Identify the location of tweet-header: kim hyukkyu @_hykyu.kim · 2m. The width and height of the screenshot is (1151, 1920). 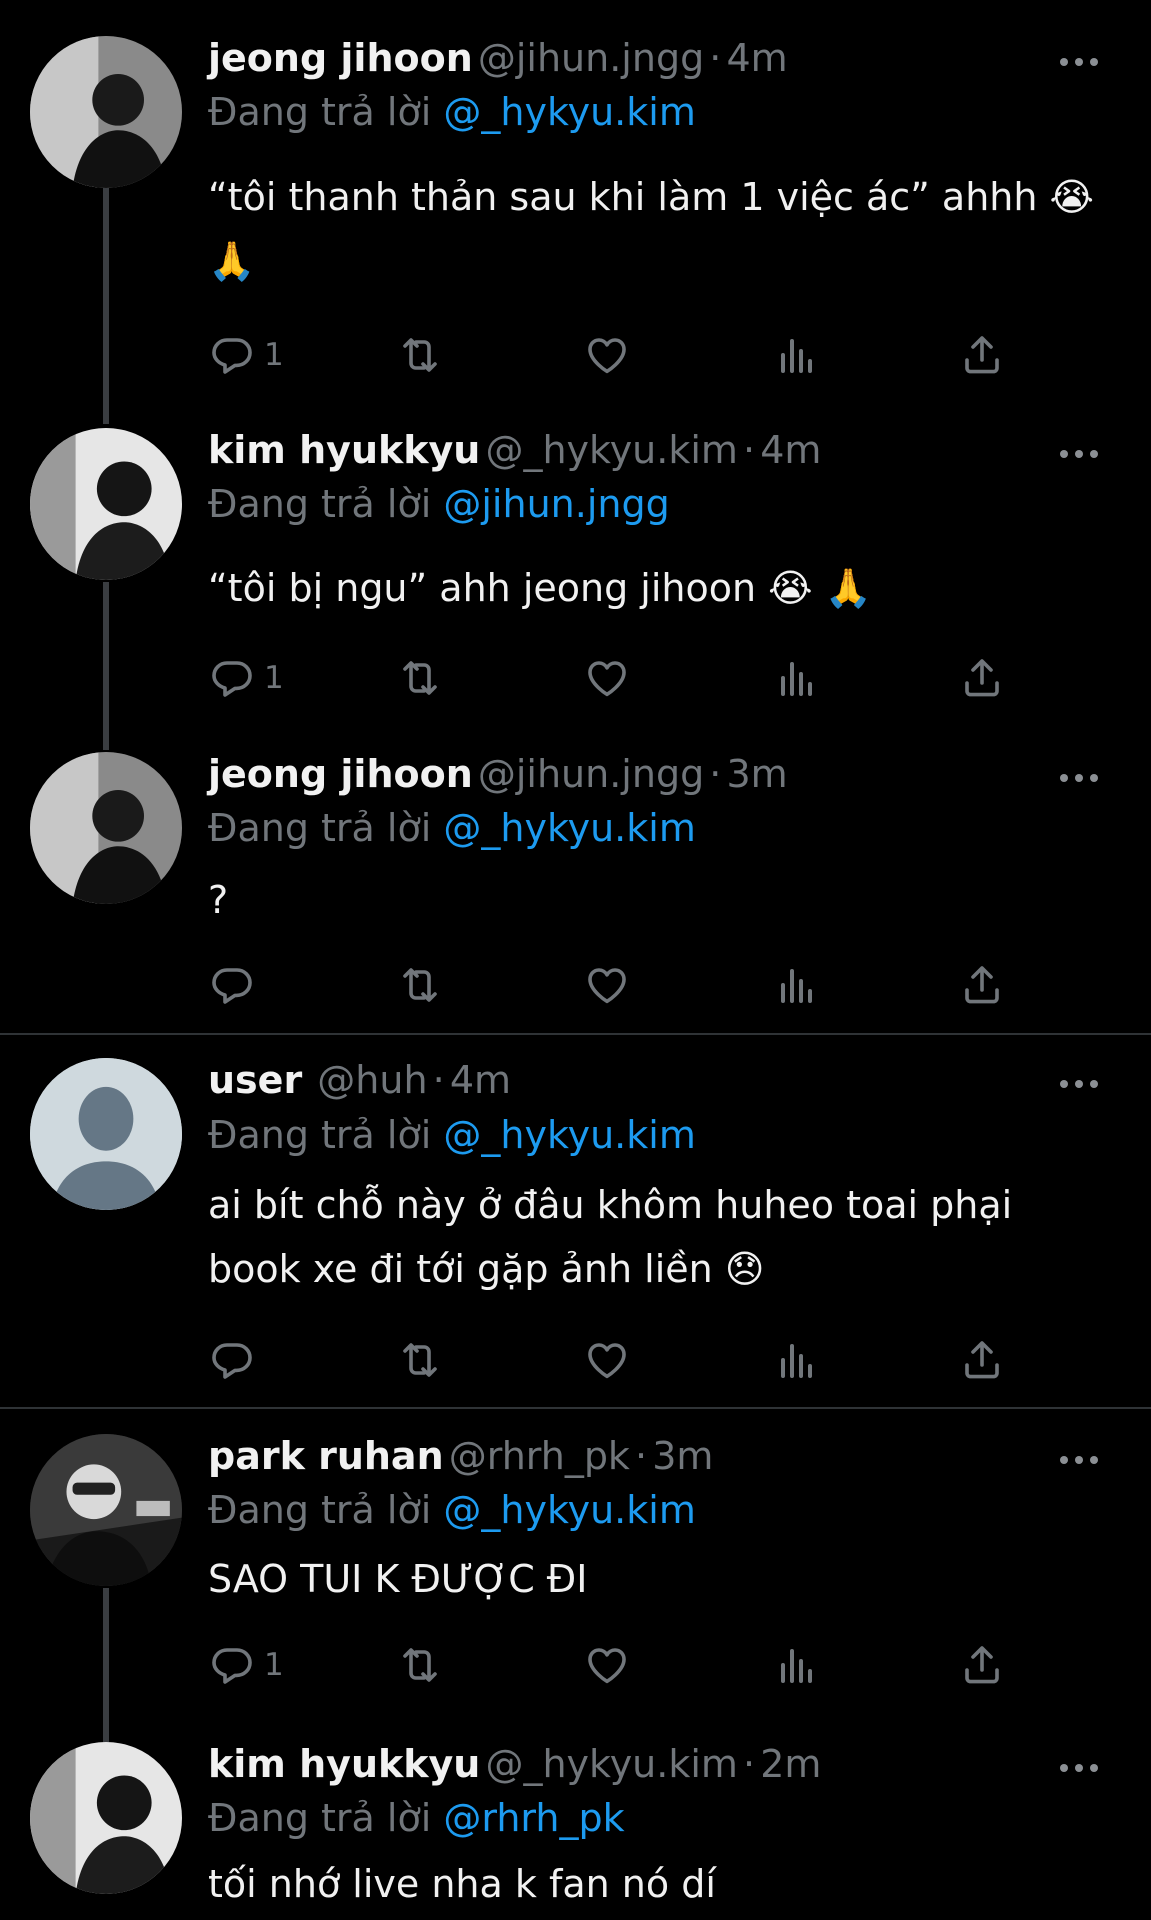
(649, 1770).